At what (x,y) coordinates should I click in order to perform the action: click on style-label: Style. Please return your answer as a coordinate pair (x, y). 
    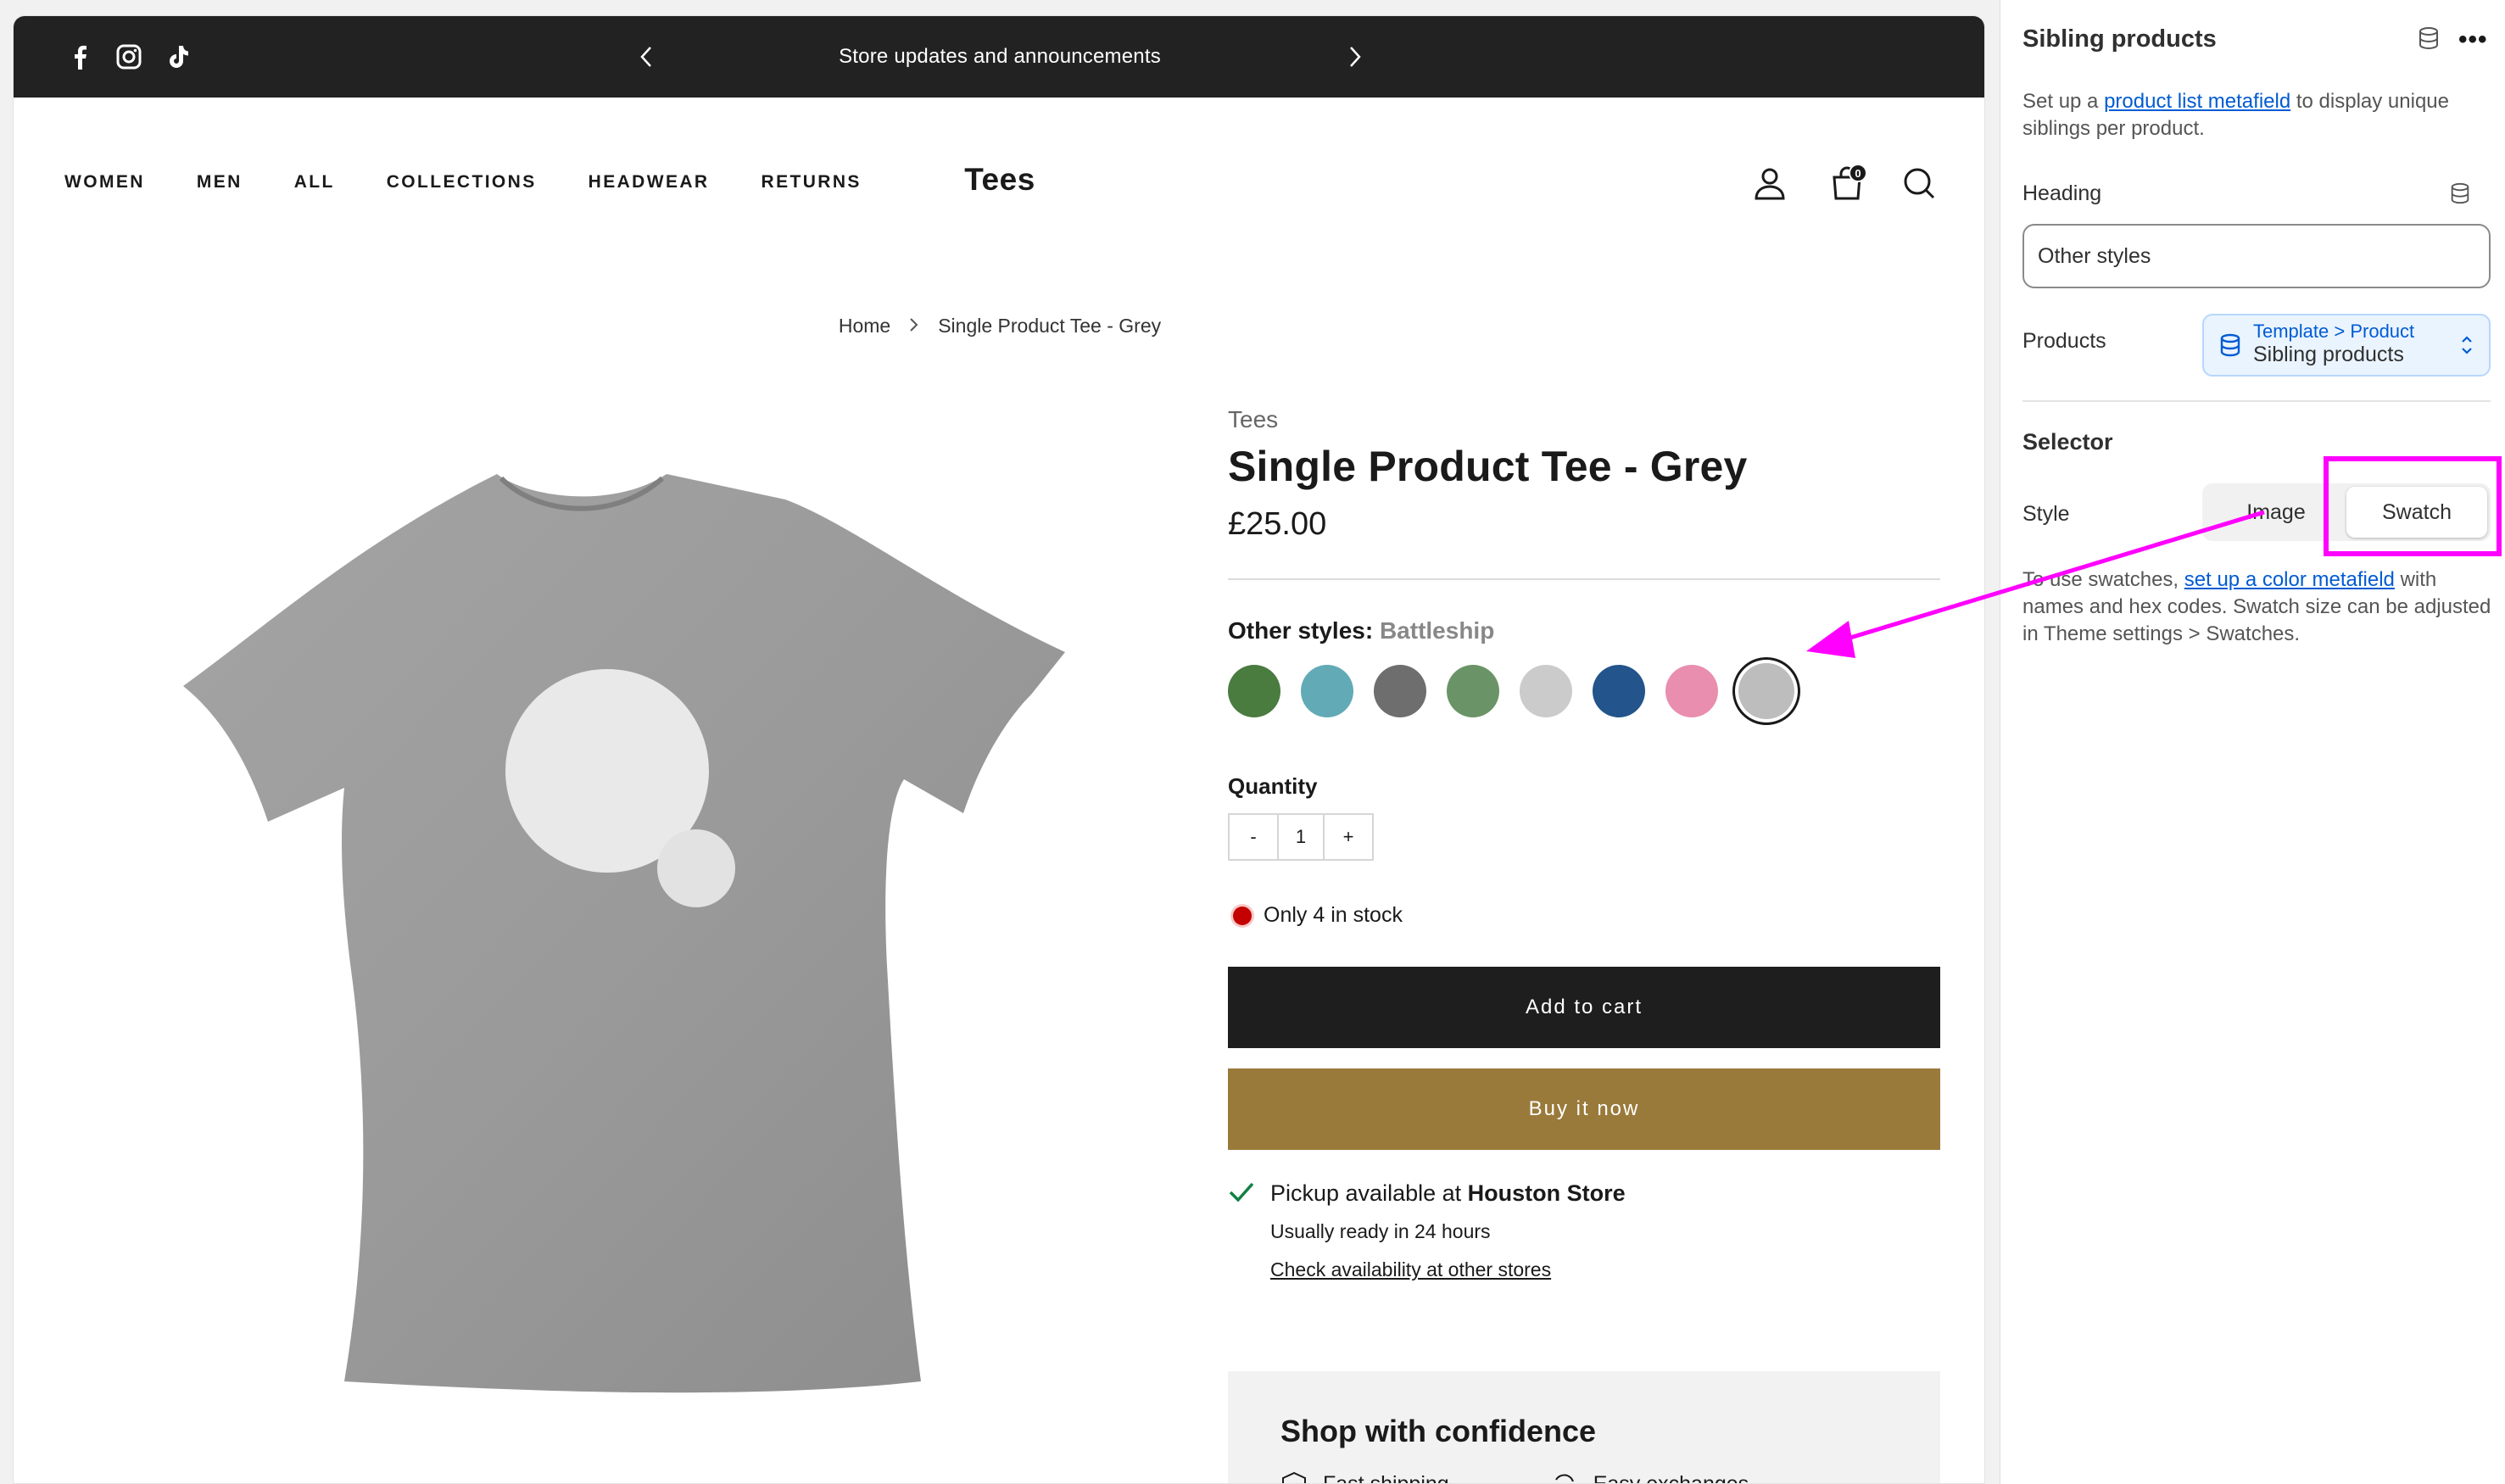
    Looking at the image, I should click on (2046, 514).